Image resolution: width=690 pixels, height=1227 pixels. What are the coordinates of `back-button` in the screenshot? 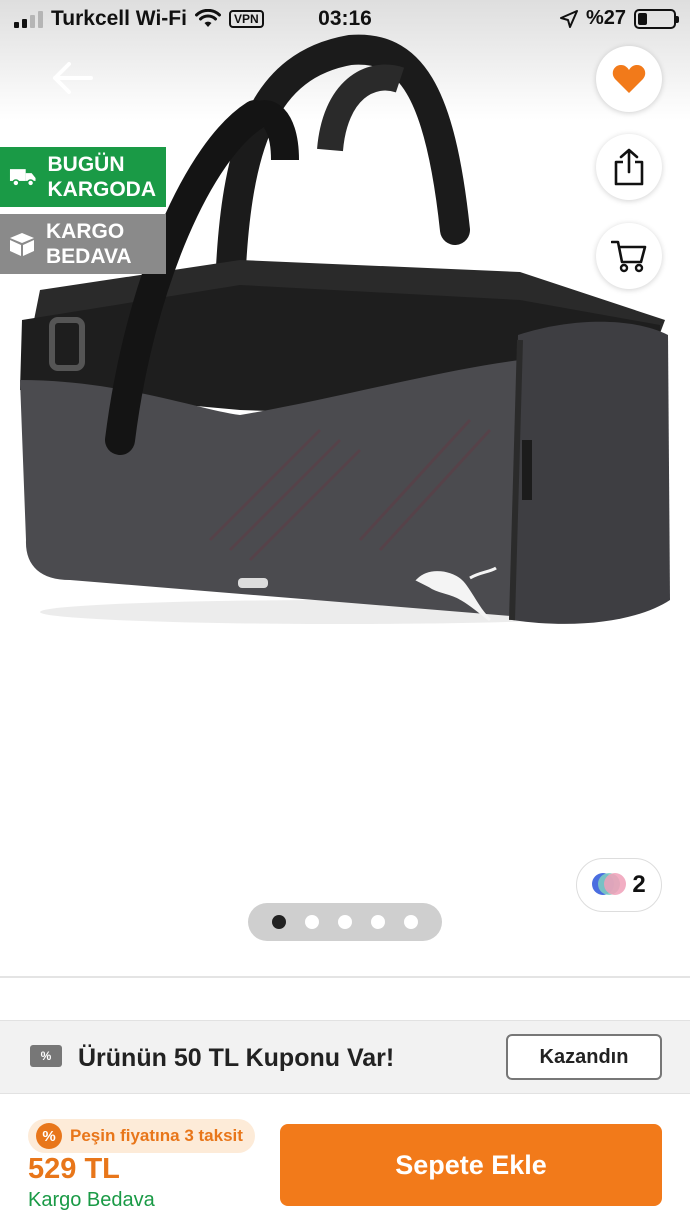 It's located at (72, 78).